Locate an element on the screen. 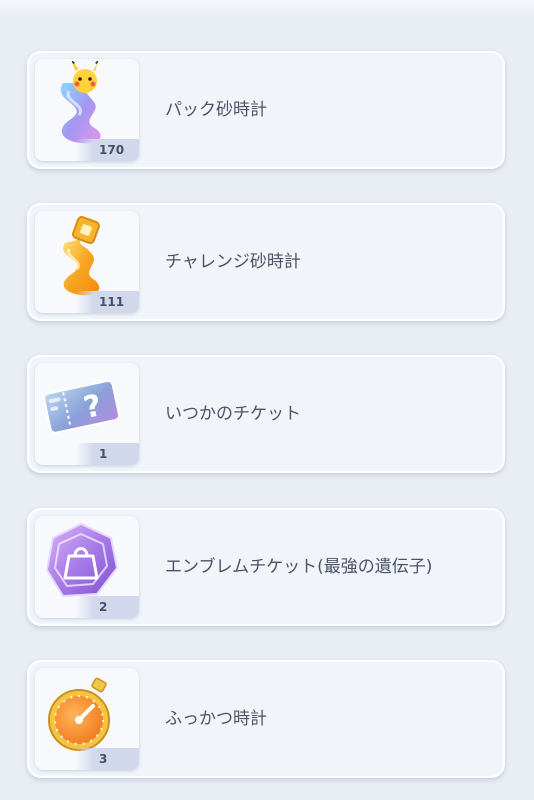 The width and height of the screenshot is (534, 800). emblem-ticket-icon is located at coordinates (82, 560).